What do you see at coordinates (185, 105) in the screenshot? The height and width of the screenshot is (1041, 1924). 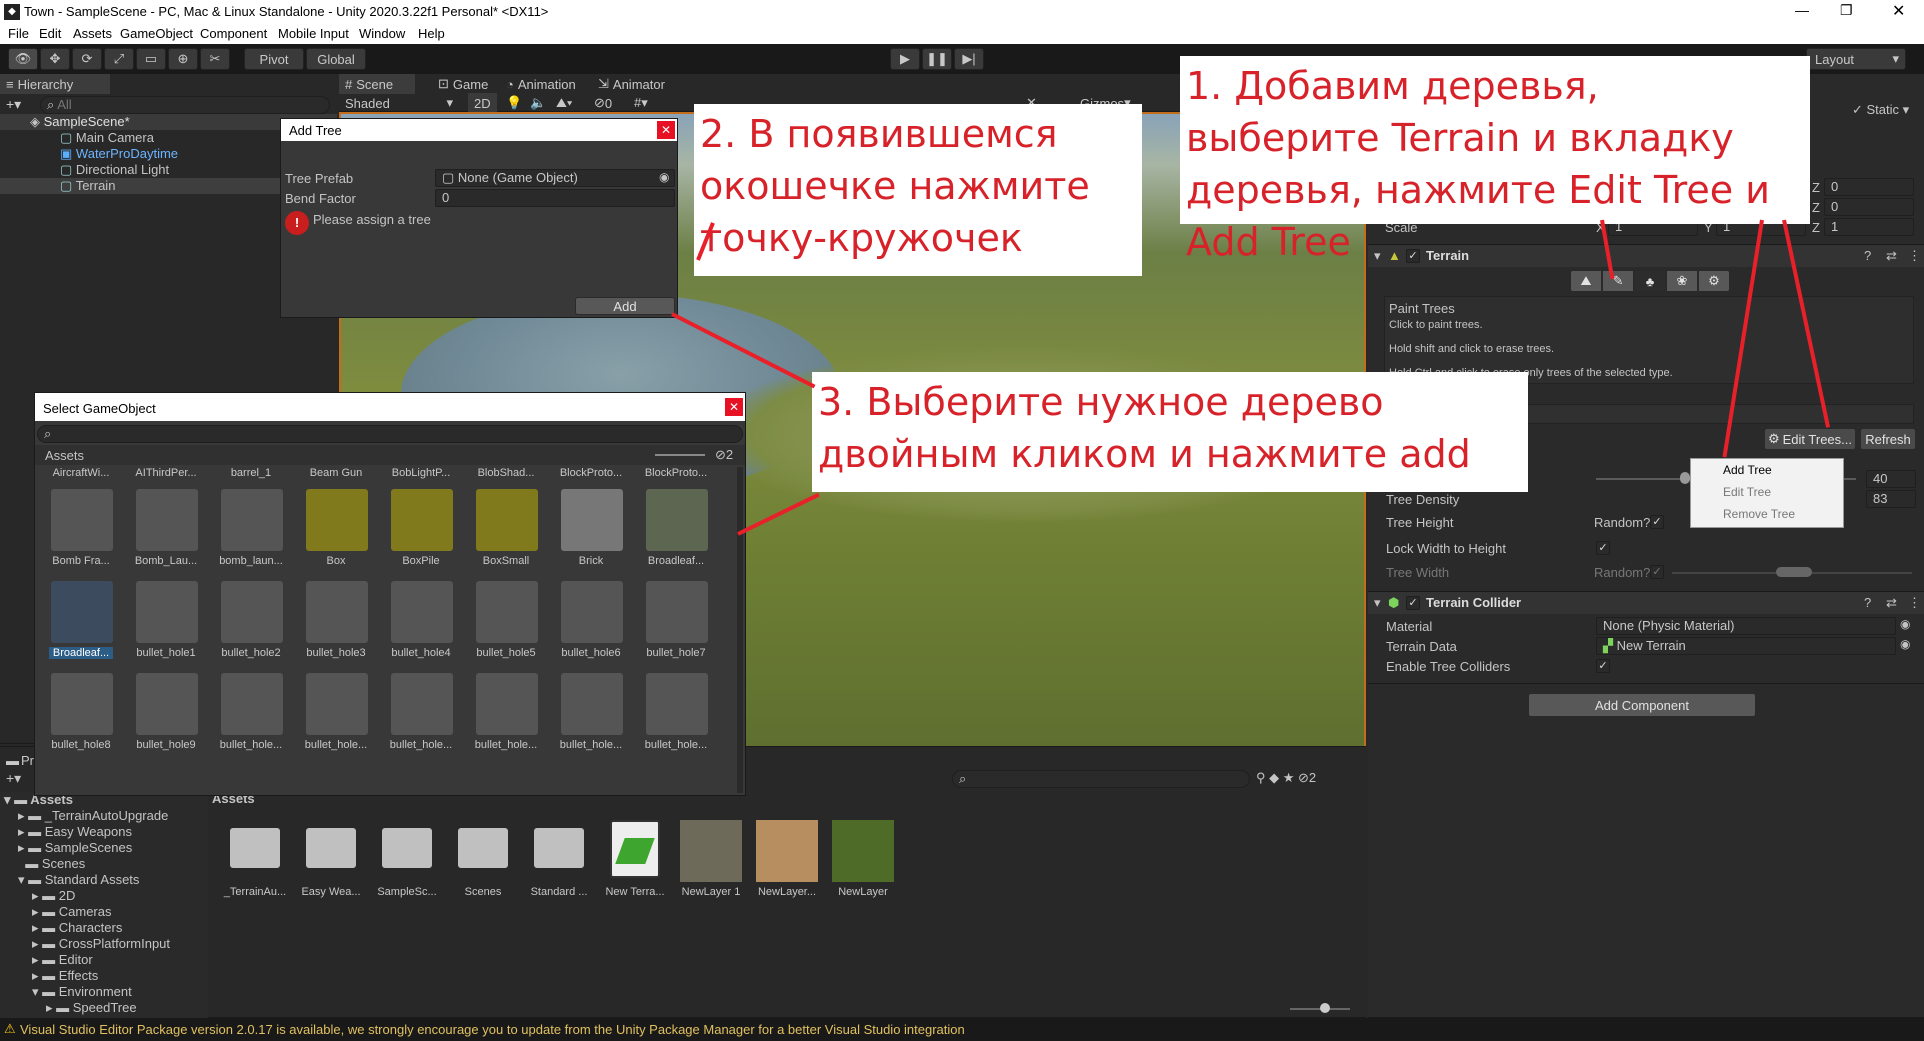 I see `hierarchy-search: ⌕ All` at bounding box center [185, 105].